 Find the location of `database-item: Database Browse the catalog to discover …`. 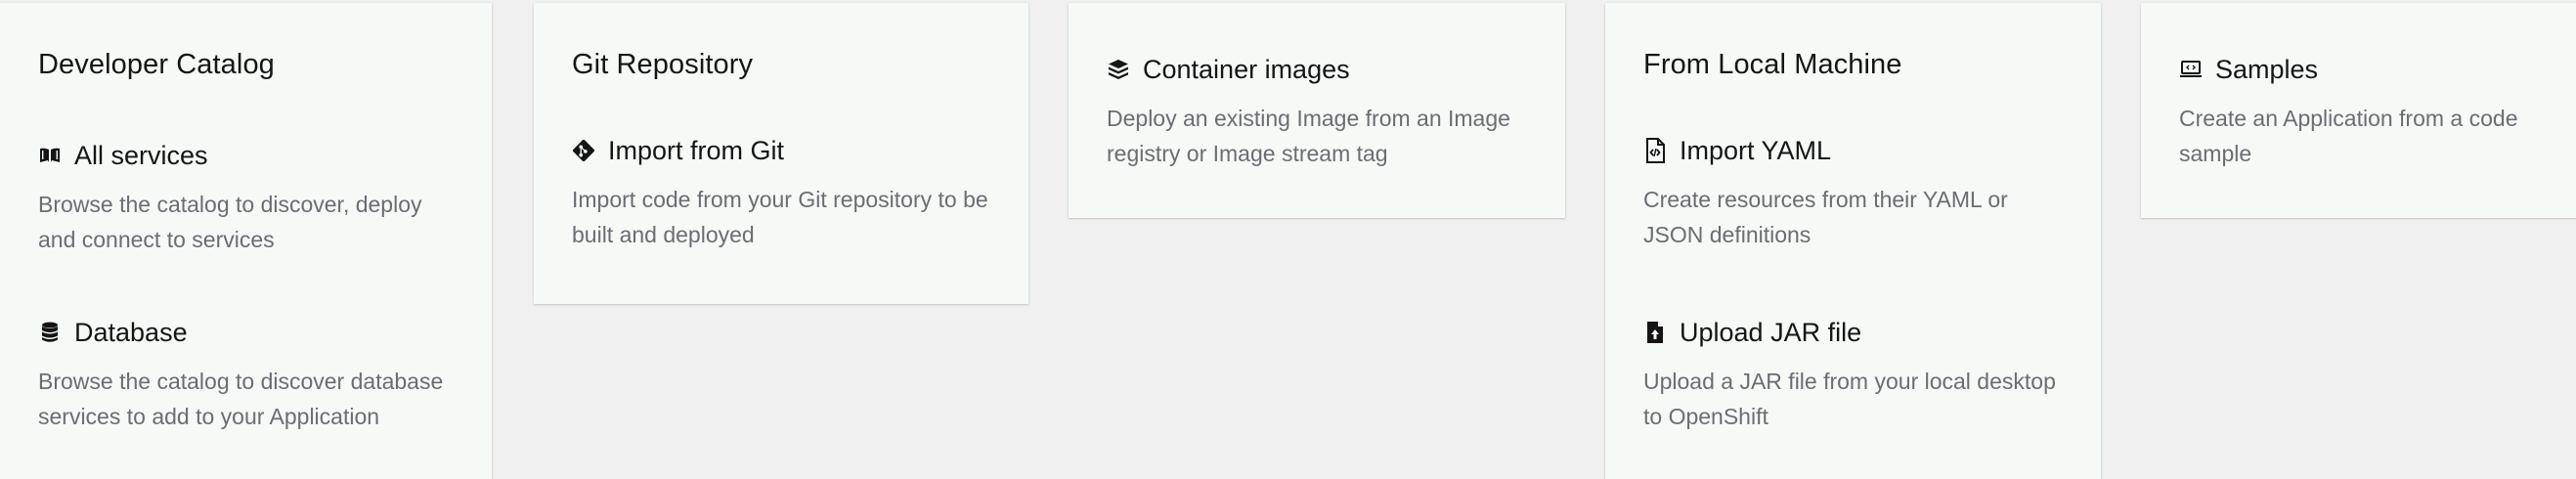

database-item: Database Browse the catalog to discover … is located at coordinates (250, 374).